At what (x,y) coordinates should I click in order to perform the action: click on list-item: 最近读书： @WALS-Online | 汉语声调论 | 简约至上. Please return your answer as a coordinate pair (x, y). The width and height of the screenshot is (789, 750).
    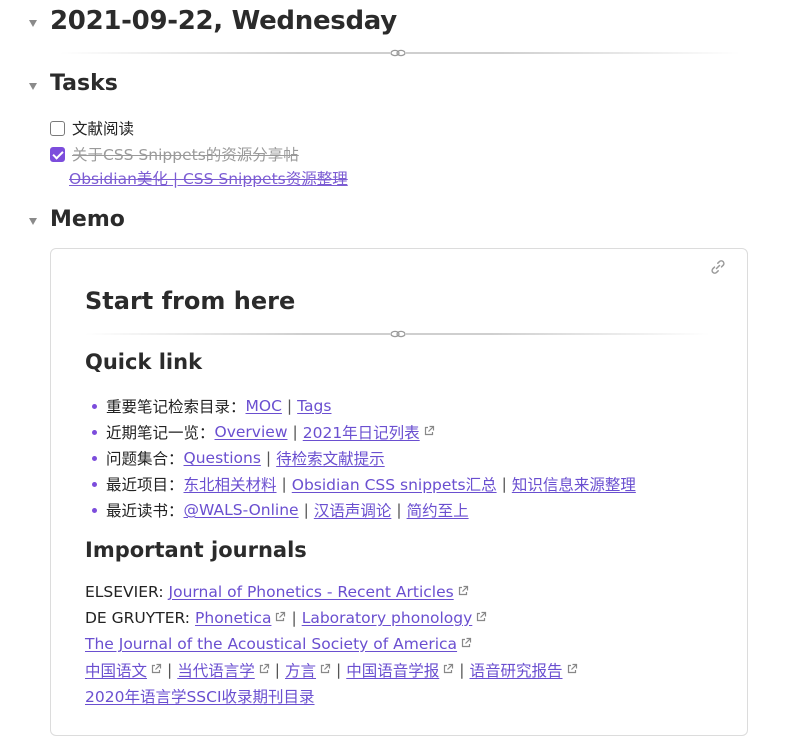
    Looking at the image, I should click on (360, 510).